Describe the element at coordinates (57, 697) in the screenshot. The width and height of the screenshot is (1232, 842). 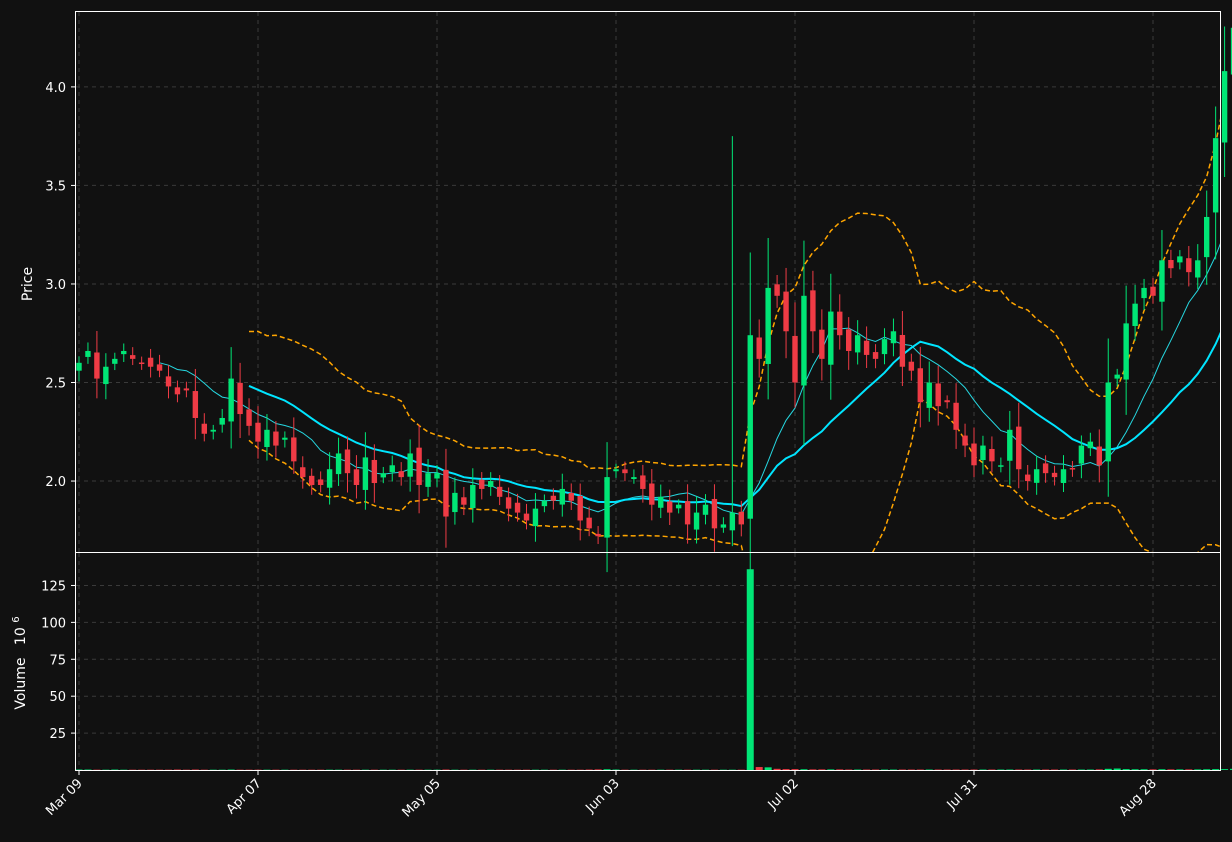
I see `volume-tick-label: 50` at that location.